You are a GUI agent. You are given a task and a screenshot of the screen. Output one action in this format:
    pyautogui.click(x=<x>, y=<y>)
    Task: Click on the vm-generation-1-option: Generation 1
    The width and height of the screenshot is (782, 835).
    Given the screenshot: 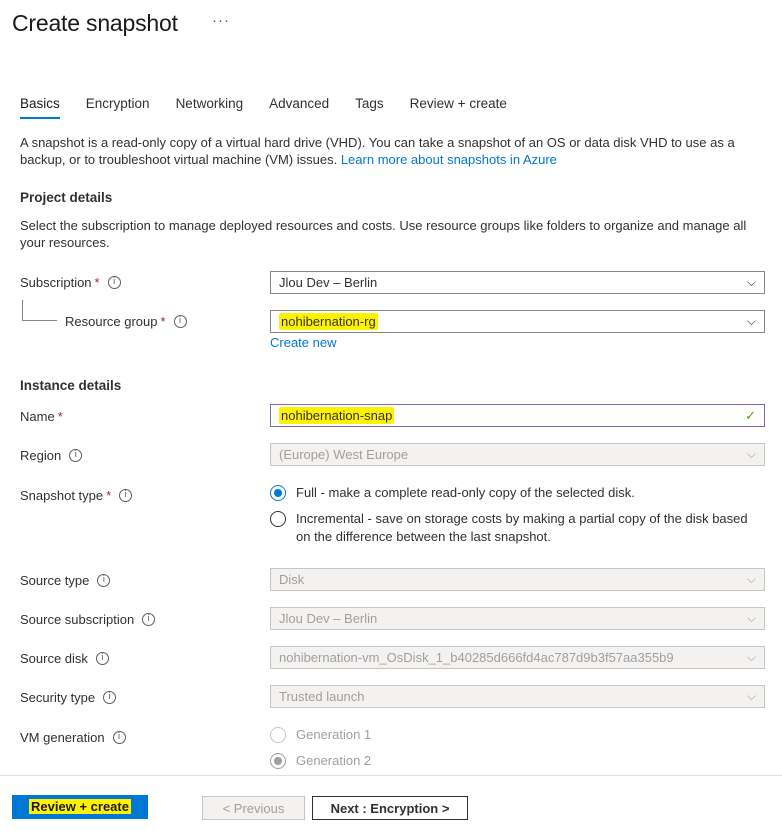 What is the action you would take?
    pyautogui.click(x=515, y=735)
    